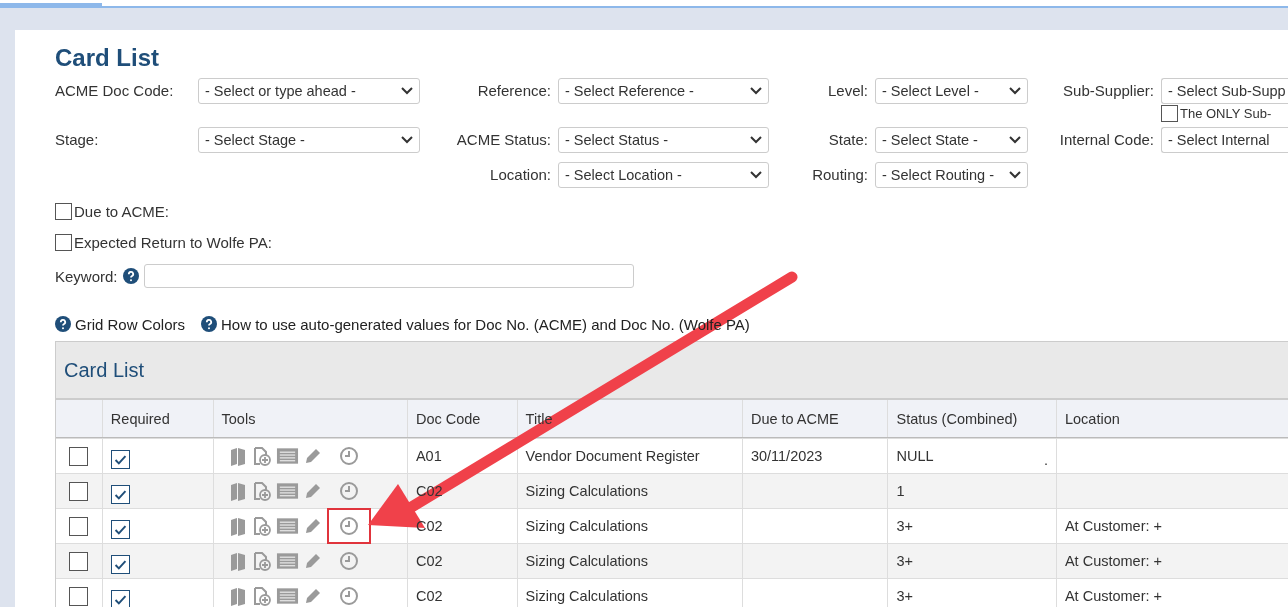 The width and height of the screenshot is (1288, 607). Describe the element at coordinates (1106, 139) in the screenshot. I see `filter-label: Internal Code:` at that location.